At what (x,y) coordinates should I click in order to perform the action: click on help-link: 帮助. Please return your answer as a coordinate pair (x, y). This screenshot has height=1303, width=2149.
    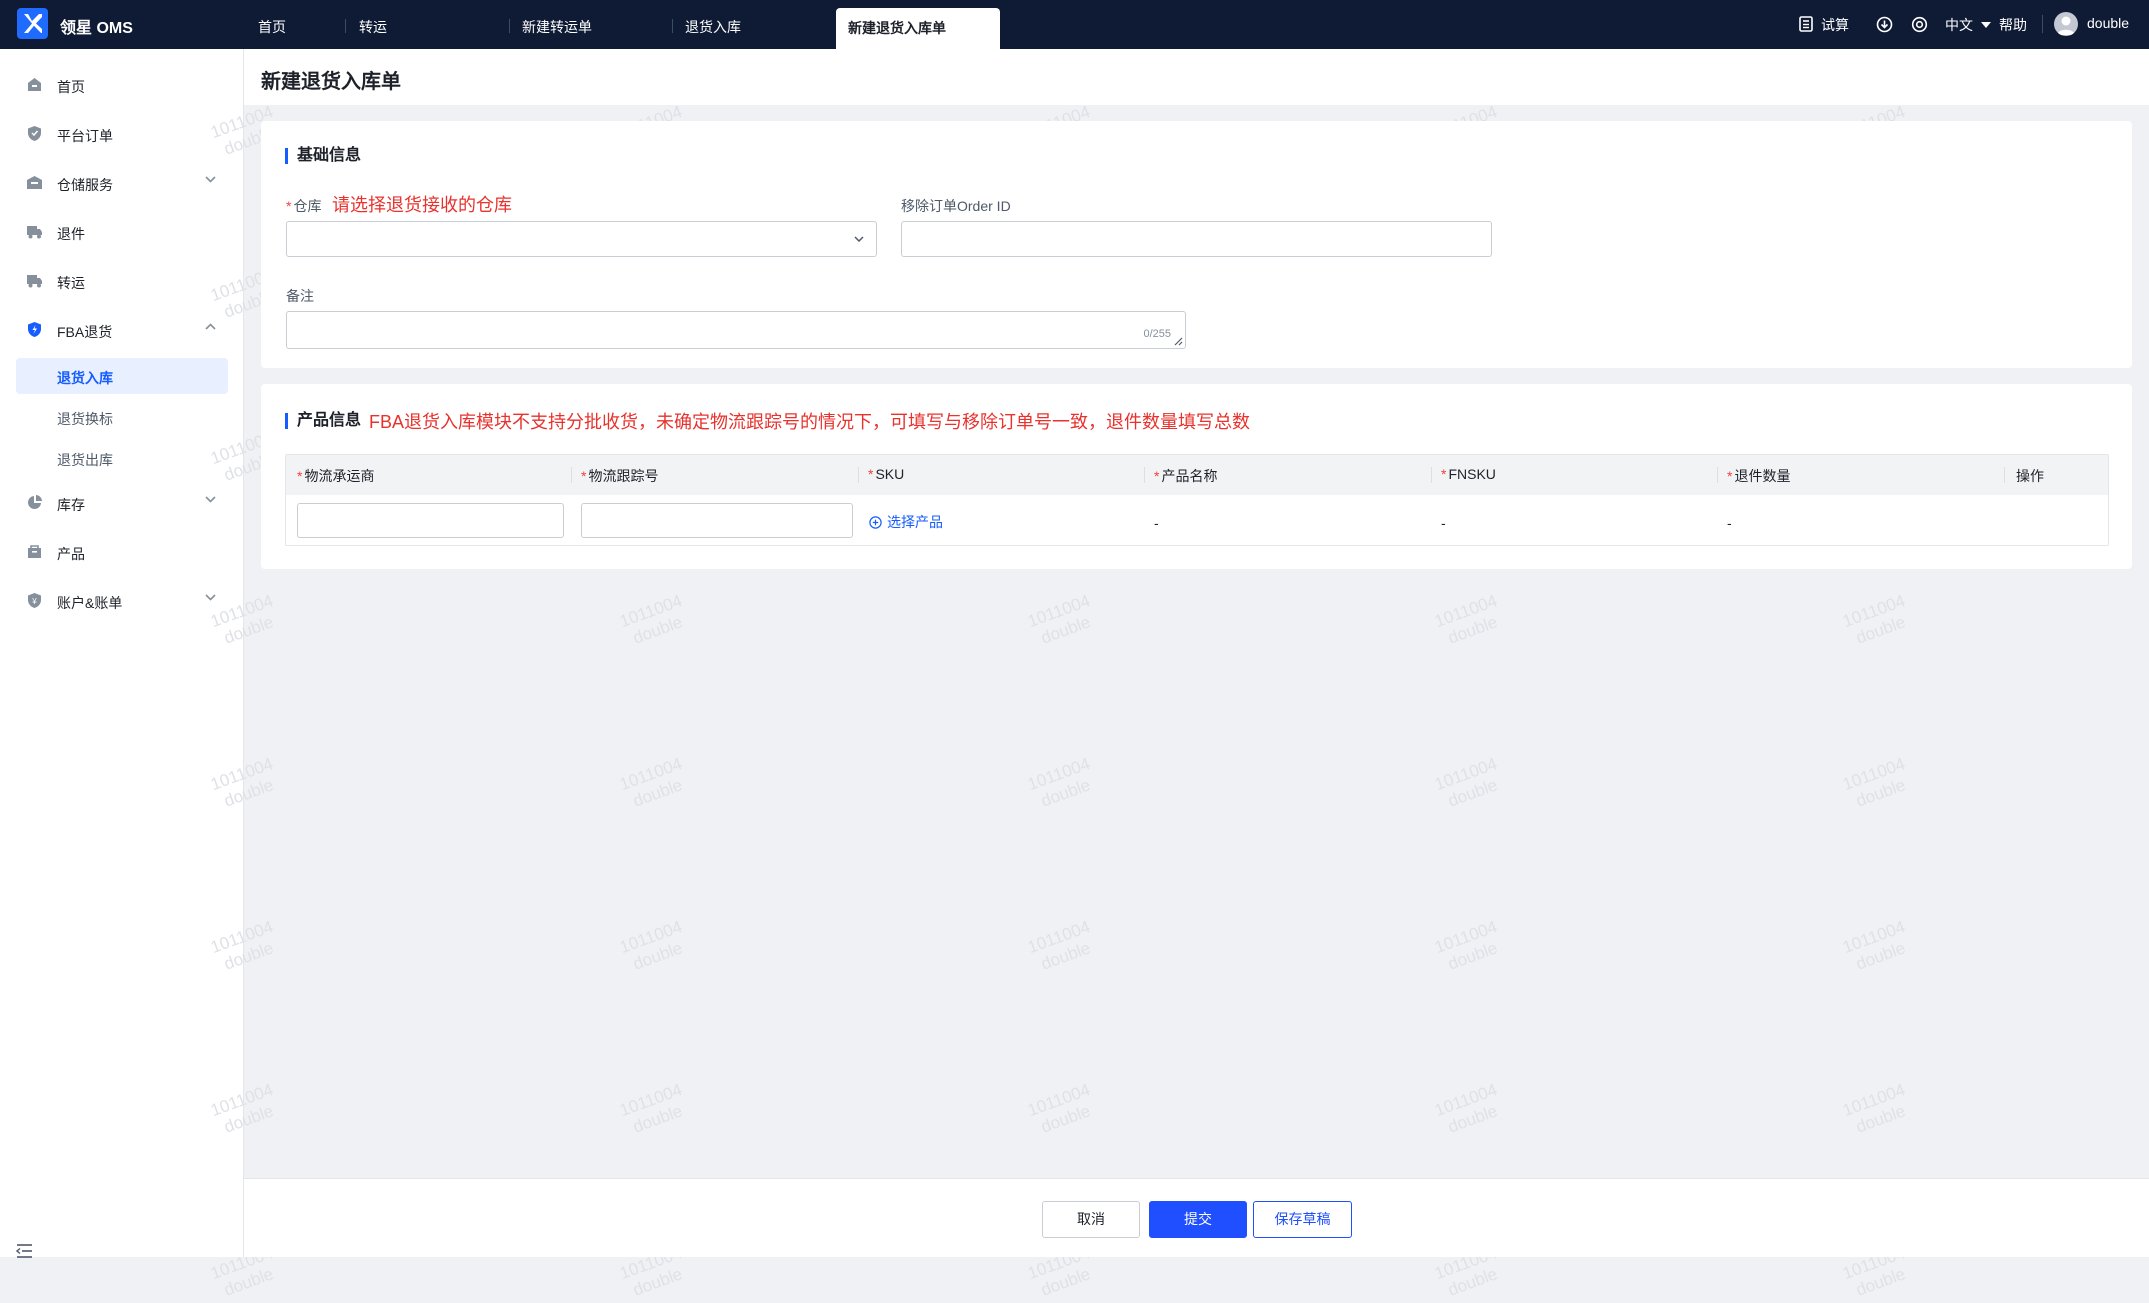
    Looking at the image, I should click on (2013, 25).